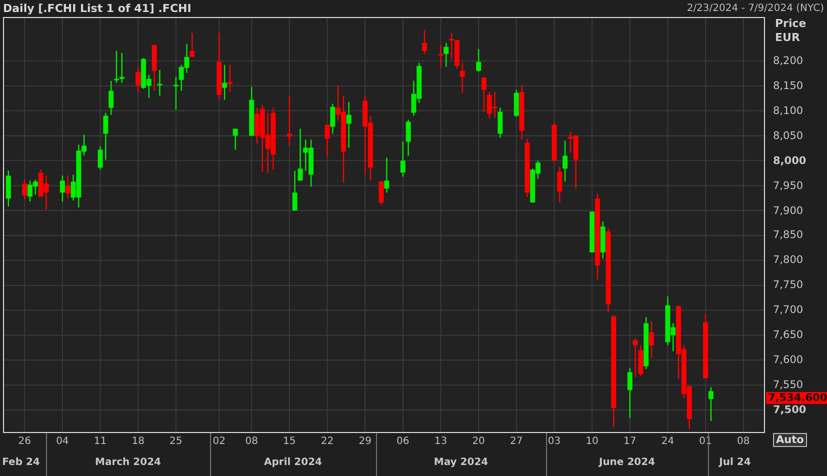 Image resolution: width=827 pixels, height=476 pixels. I want to click on date-tick-label: 26, so click(24, 441).